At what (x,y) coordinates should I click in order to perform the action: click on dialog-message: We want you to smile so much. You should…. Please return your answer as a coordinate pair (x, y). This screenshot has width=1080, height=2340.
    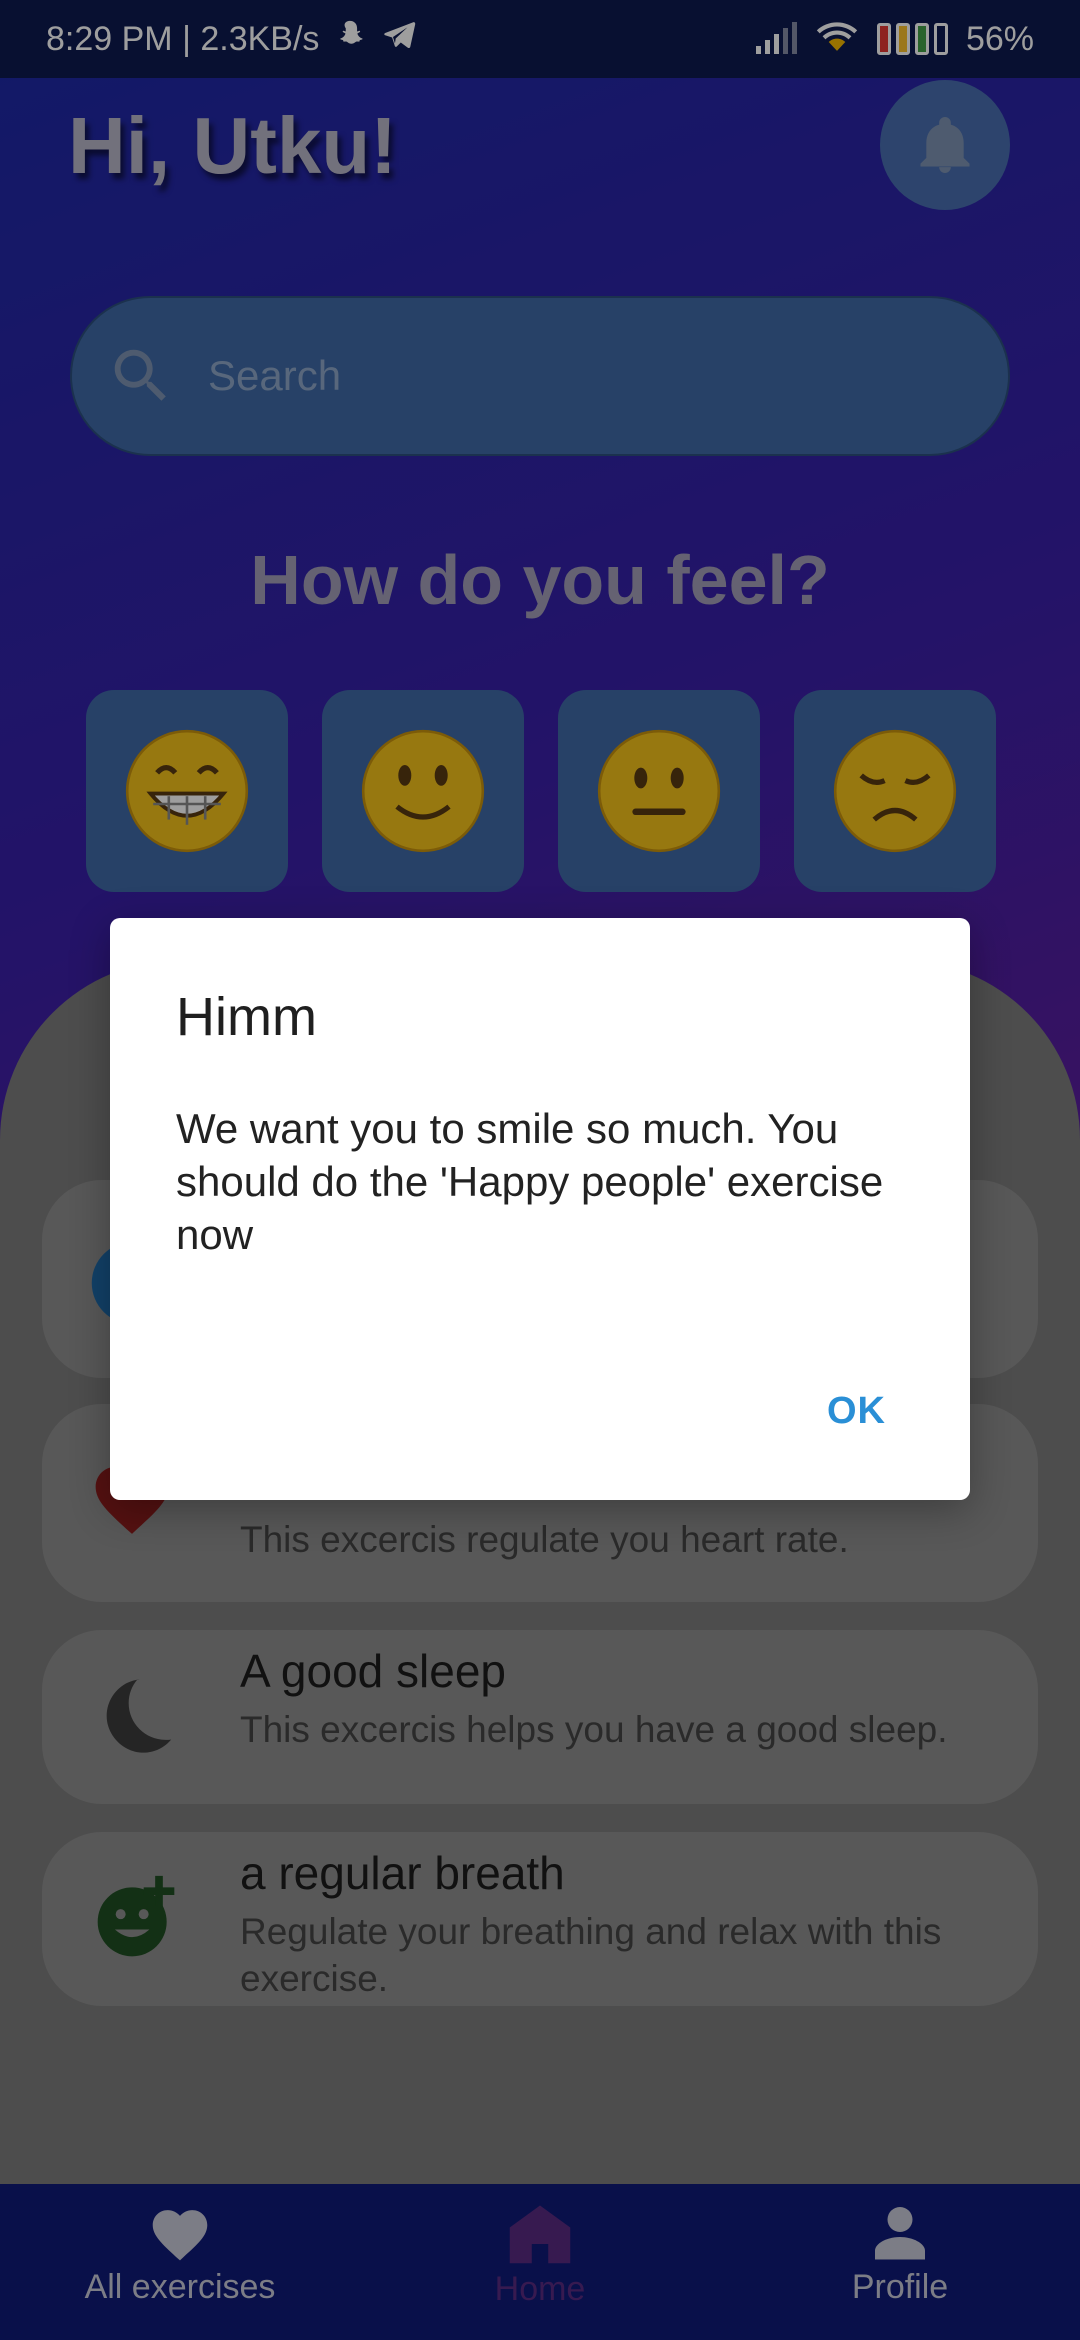
    Looking at the image, I should click on (530, 1181).